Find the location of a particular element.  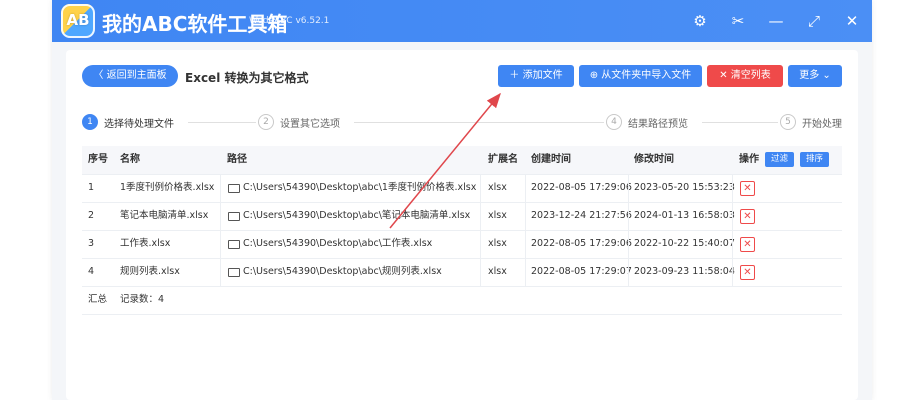

annotation-arrow-line is located at coordinates (445, 160).